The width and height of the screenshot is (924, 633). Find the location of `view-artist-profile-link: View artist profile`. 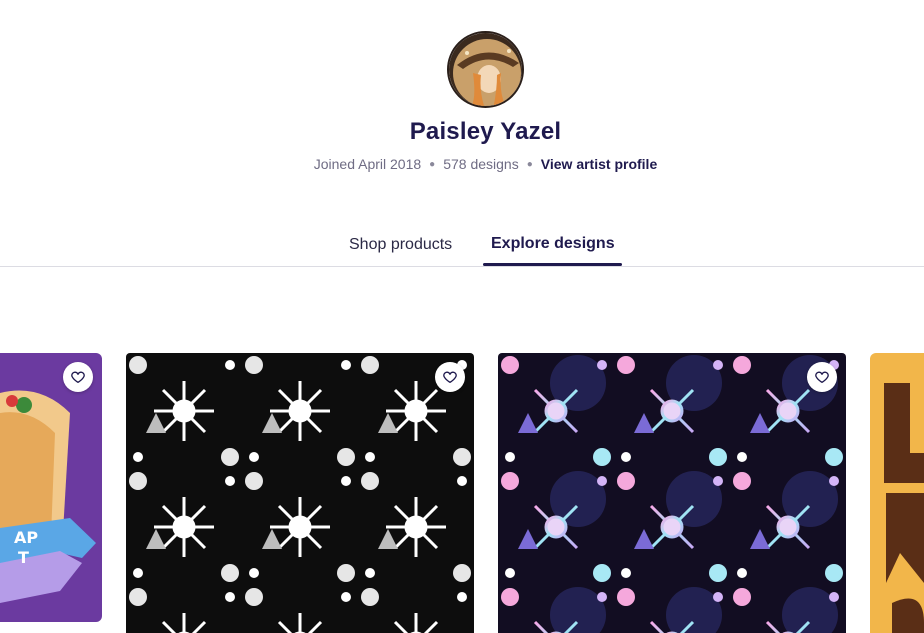

view-artist-profile-link: View artist profile is located at coordinates (599, 164).